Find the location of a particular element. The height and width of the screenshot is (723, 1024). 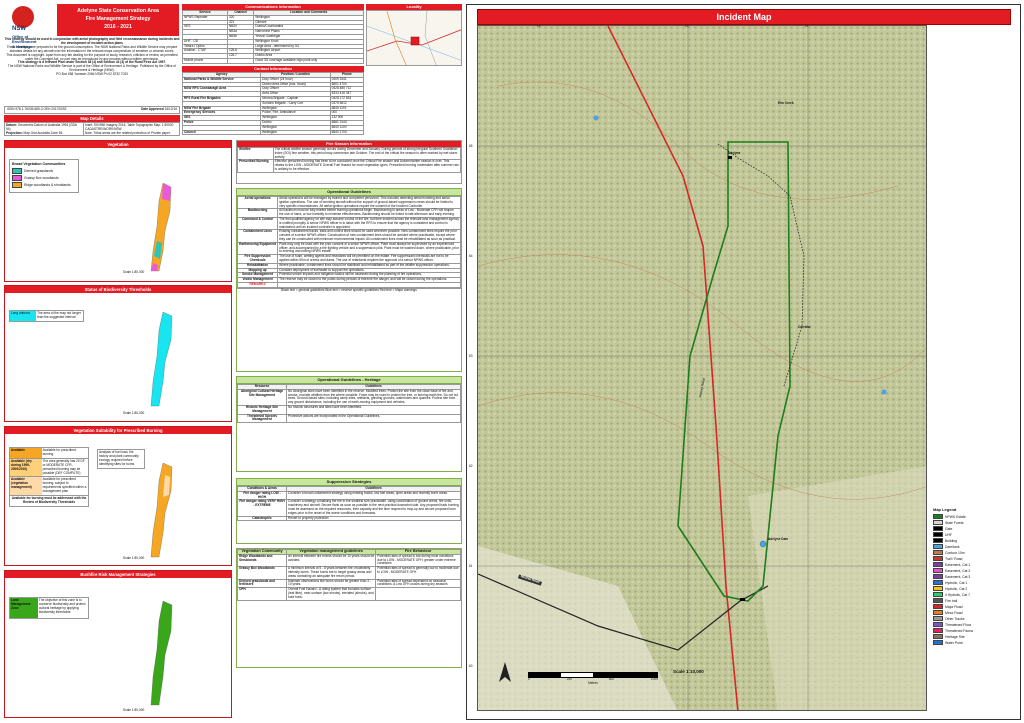

legend-item: Easement, Cat 1 is located at coordinates (974, 564).